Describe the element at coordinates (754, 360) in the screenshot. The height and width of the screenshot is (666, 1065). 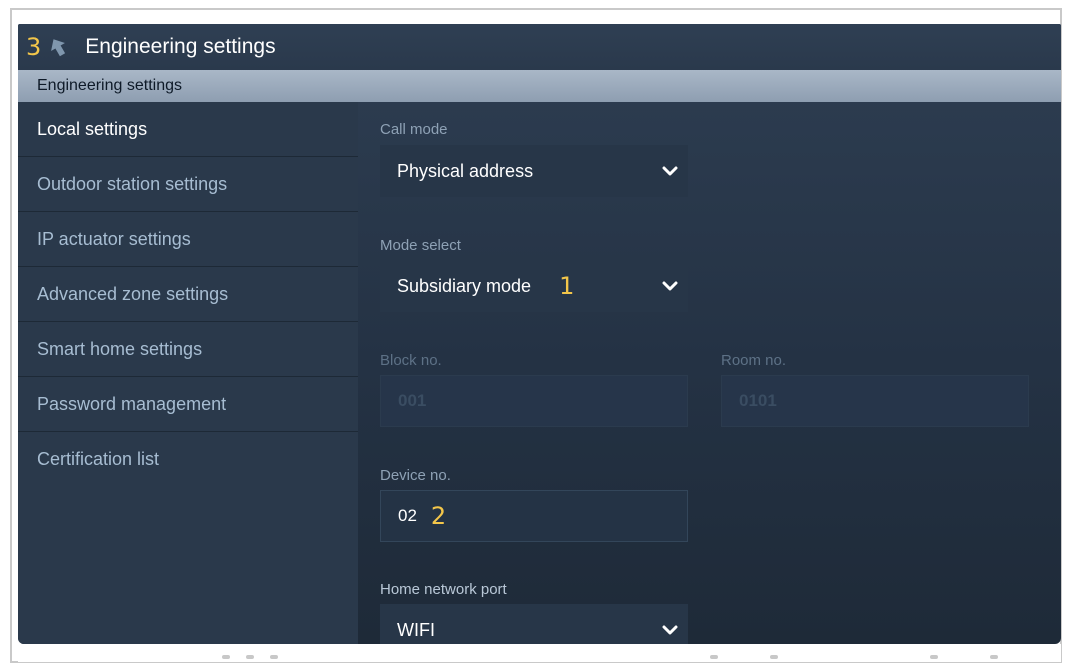
I see `room-no-label: Room no.` at that location.